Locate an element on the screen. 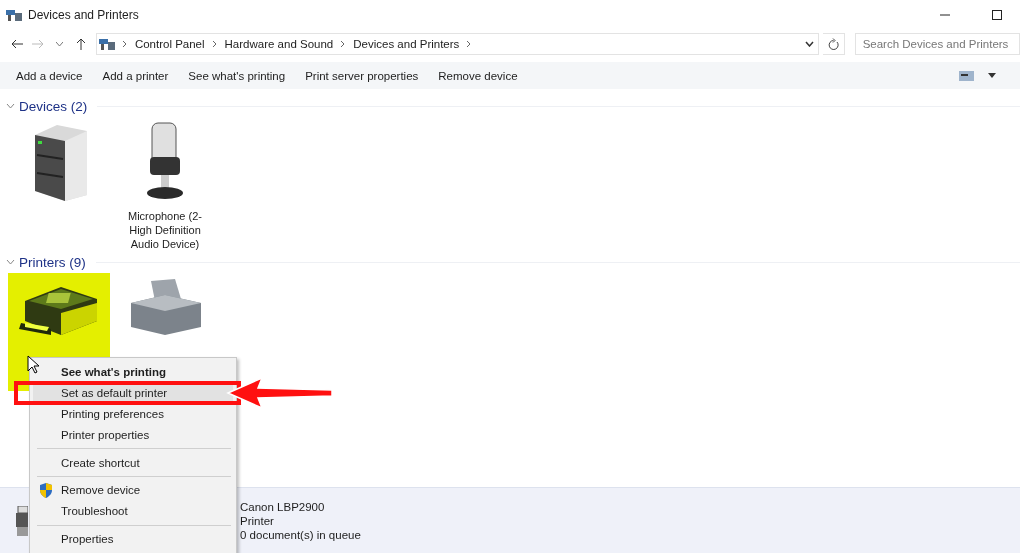 This screenshot has width=1020, height=553. printer-icon is located at coordinates (22, 520).